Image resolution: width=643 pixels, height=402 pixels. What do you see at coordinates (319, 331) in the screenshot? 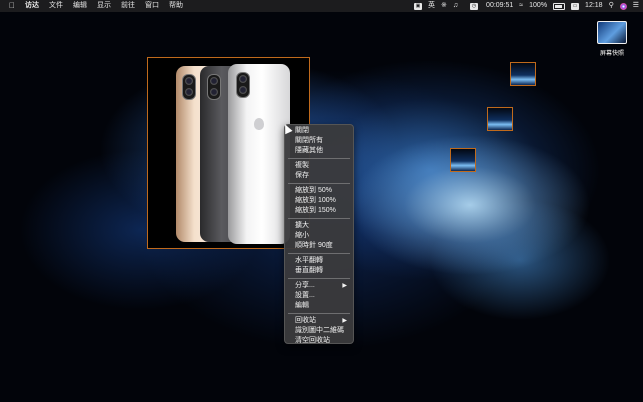
I see `menu-item-scan-qr: 識別圖中二維碼` at bounding box center [319, 331].